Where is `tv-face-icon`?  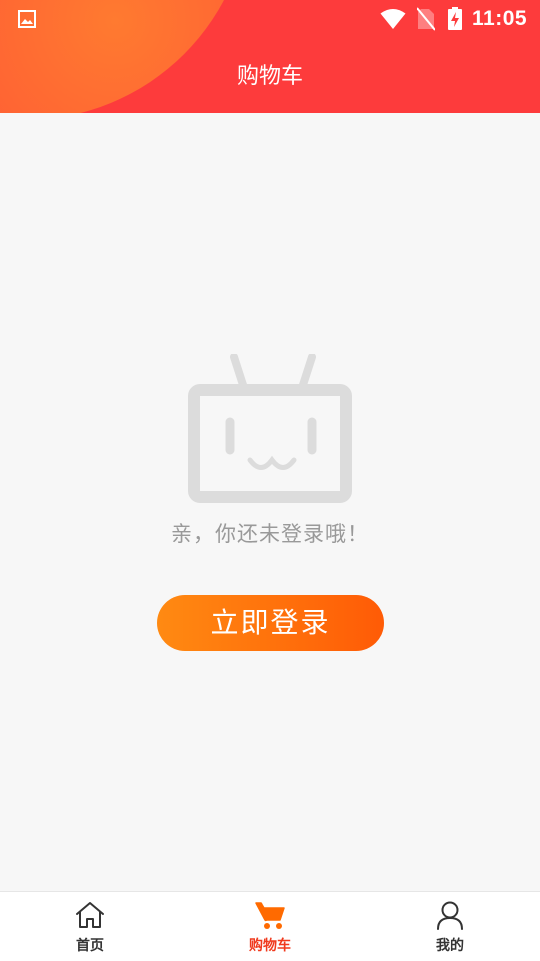
tv-face-icon is located at coordinates (270, 430).